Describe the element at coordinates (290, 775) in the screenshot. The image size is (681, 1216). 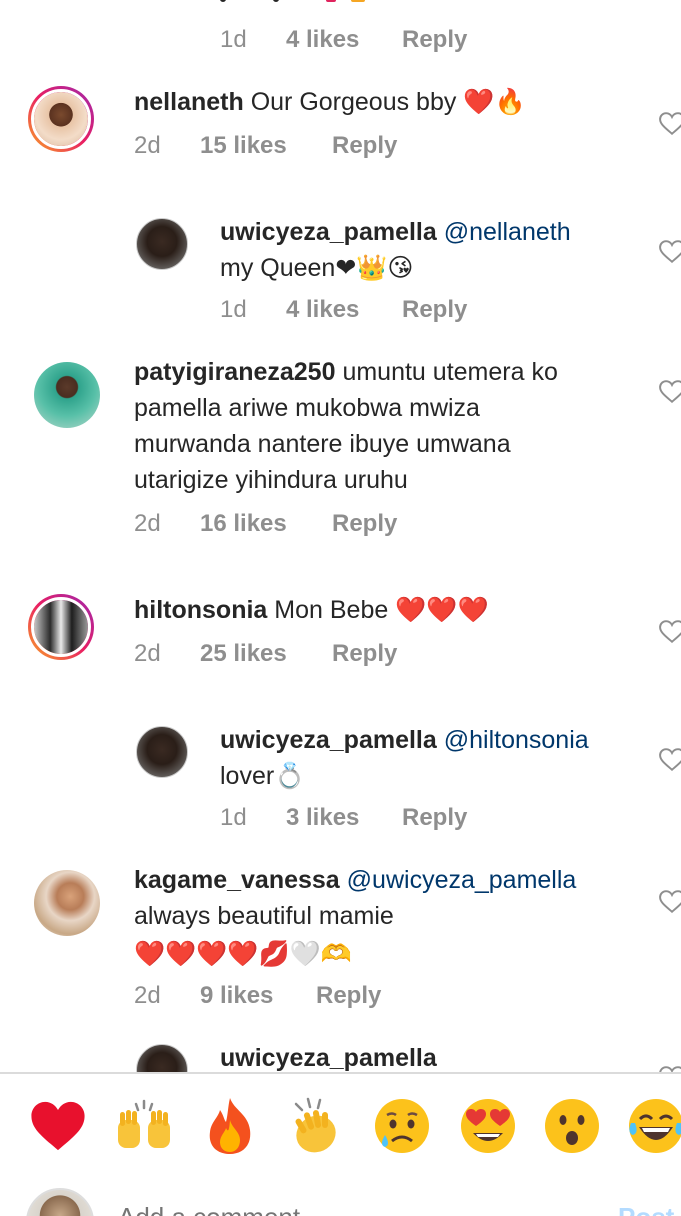
I see `comment-emoji: 💍` at that location.